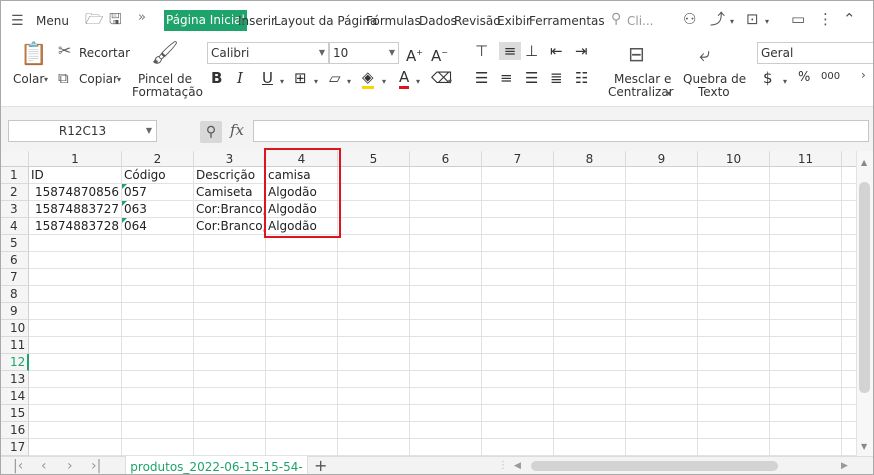 This screenshot has width=874, height=475. What do you see at coordinates (320, 466) in the screenshot?
I see `add-sheet-icon: +` at bounding box center [320, 466].